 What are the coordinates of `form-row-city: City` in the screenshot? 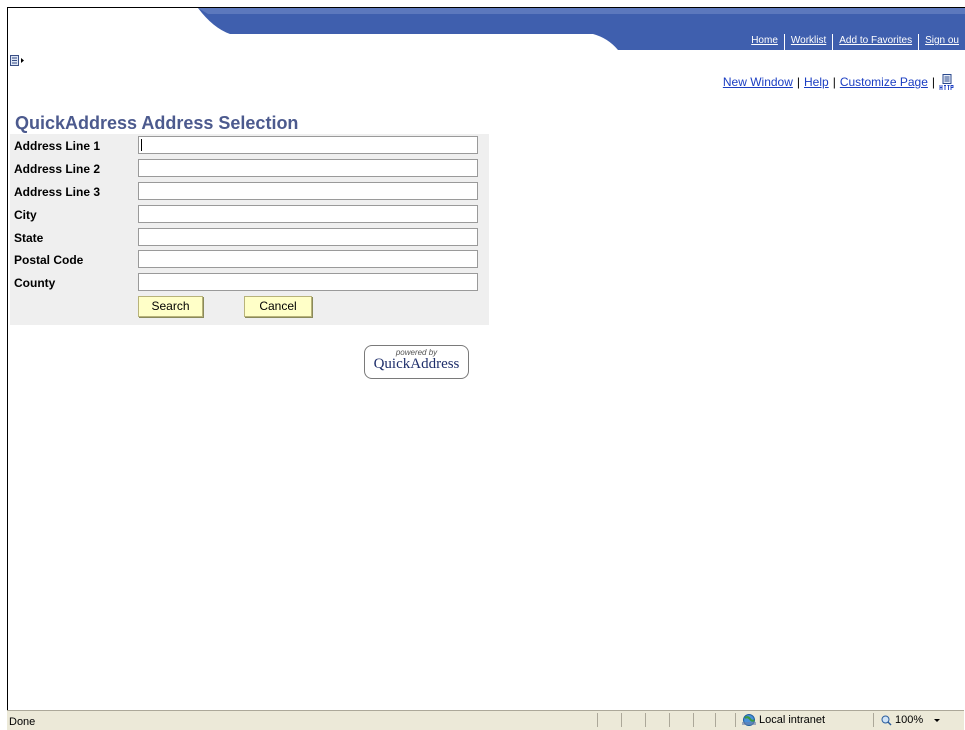 It's located at (249, 215).